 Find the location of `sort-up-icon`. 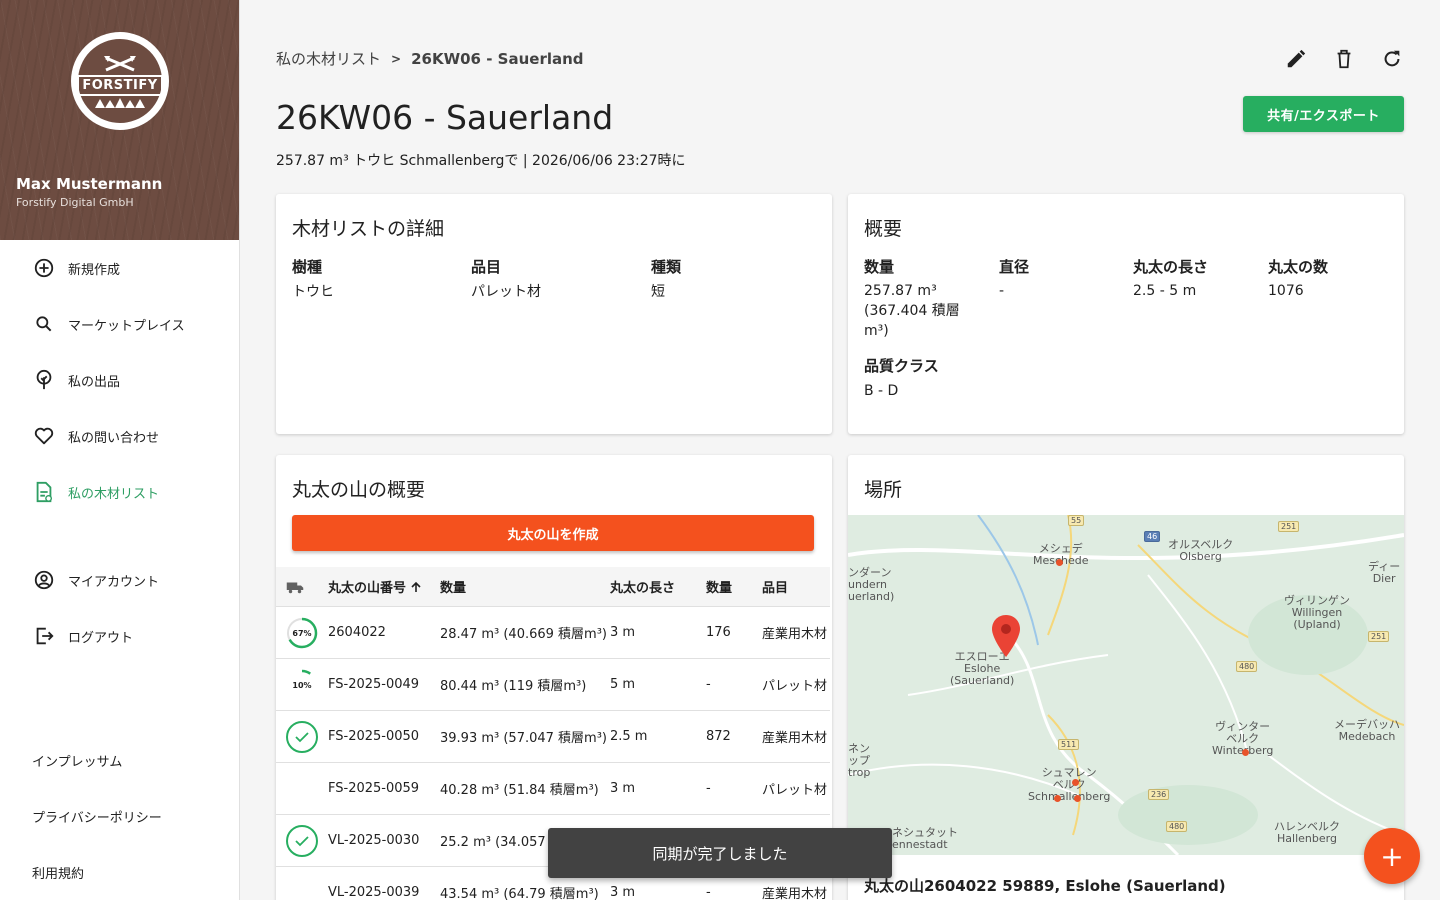

sort-up-icon is located at coordinates (416, 586).